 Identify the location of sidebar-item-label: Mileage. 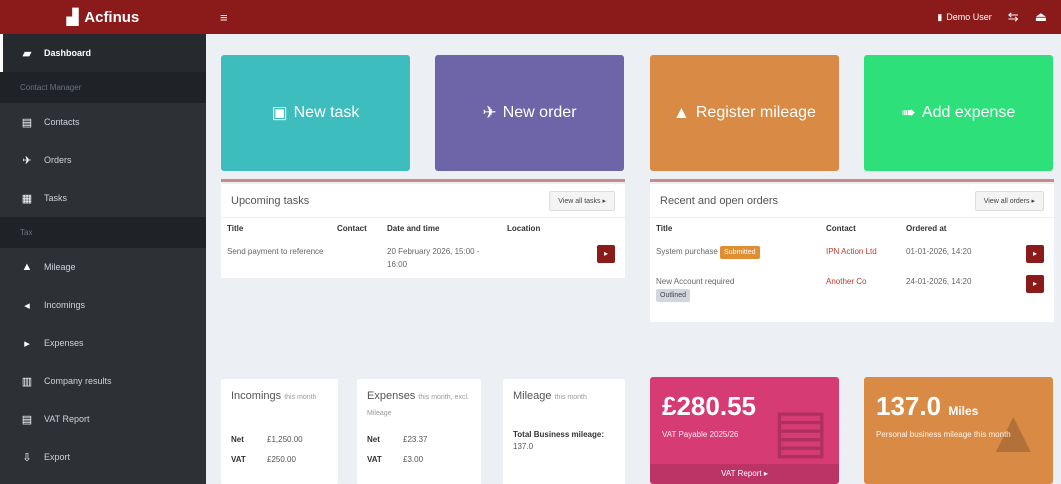
(60, 267).